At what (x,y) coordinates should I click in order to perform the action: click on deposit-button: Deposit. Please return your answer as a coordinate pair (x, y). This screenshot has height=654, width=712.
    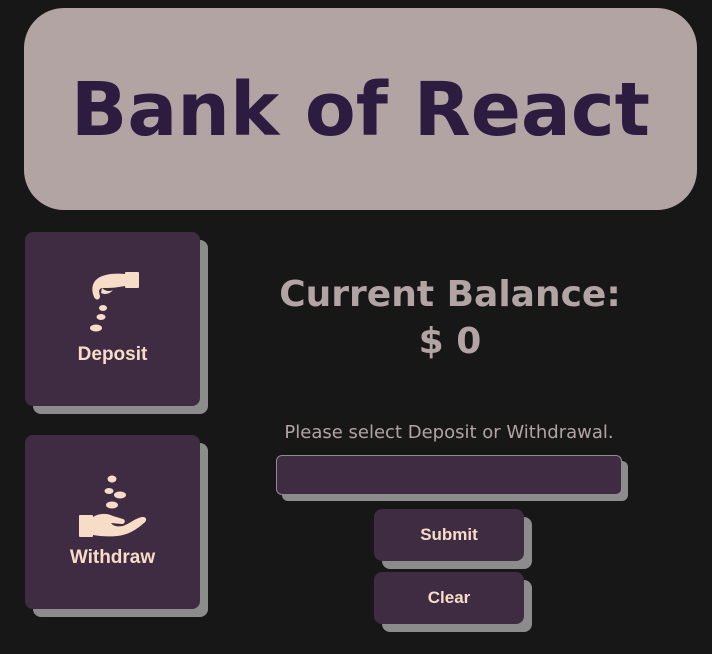
    Looking at the image, I should click on (112, 319).